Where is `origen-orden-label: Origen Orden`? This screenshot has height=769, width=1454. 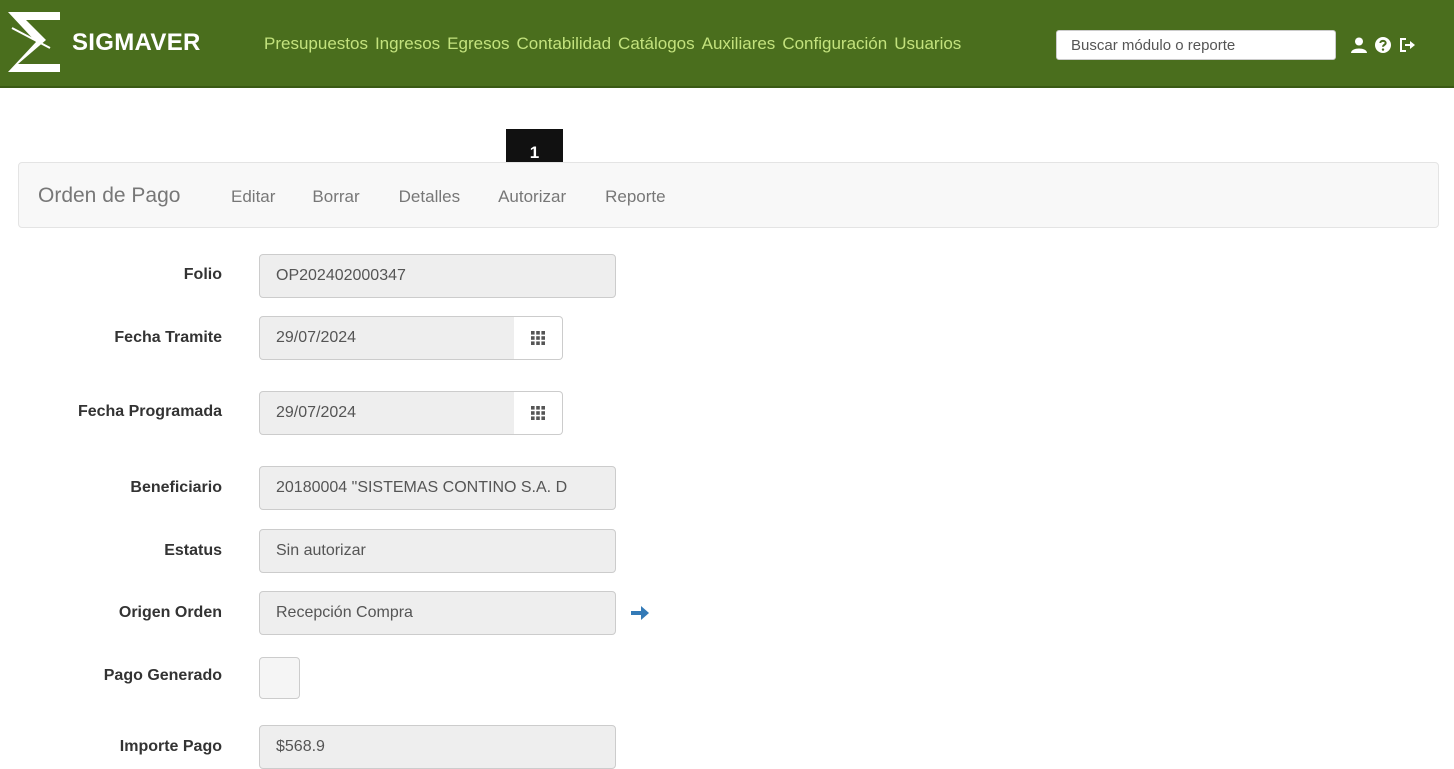 origen-orden-label: Origen Orden is located at coordinates (170, 612).